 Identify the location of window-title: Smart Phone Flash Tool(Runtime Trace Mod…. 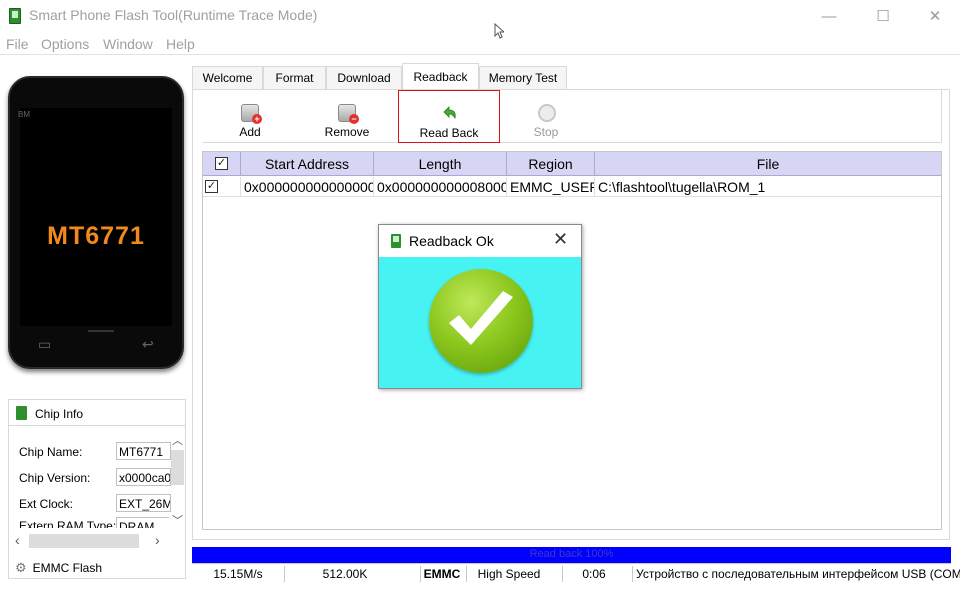
(173, 15).